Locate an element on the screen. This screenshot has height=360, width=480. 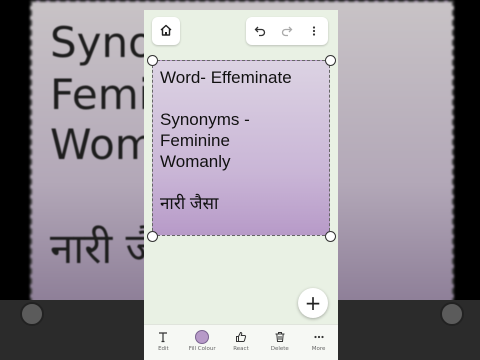
delete-button: Delete is located at coordinates (280, 340).